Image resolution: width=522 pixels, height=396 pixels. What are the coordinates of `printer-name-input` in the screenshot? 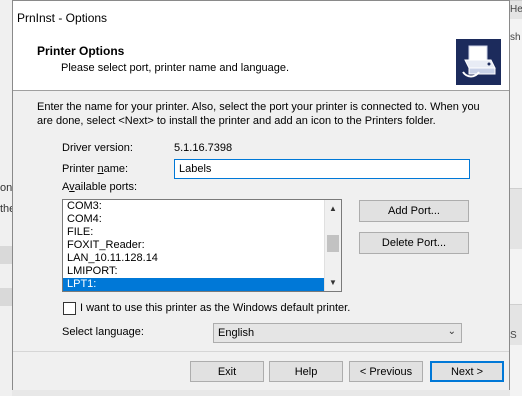 It's located at (322, 169).